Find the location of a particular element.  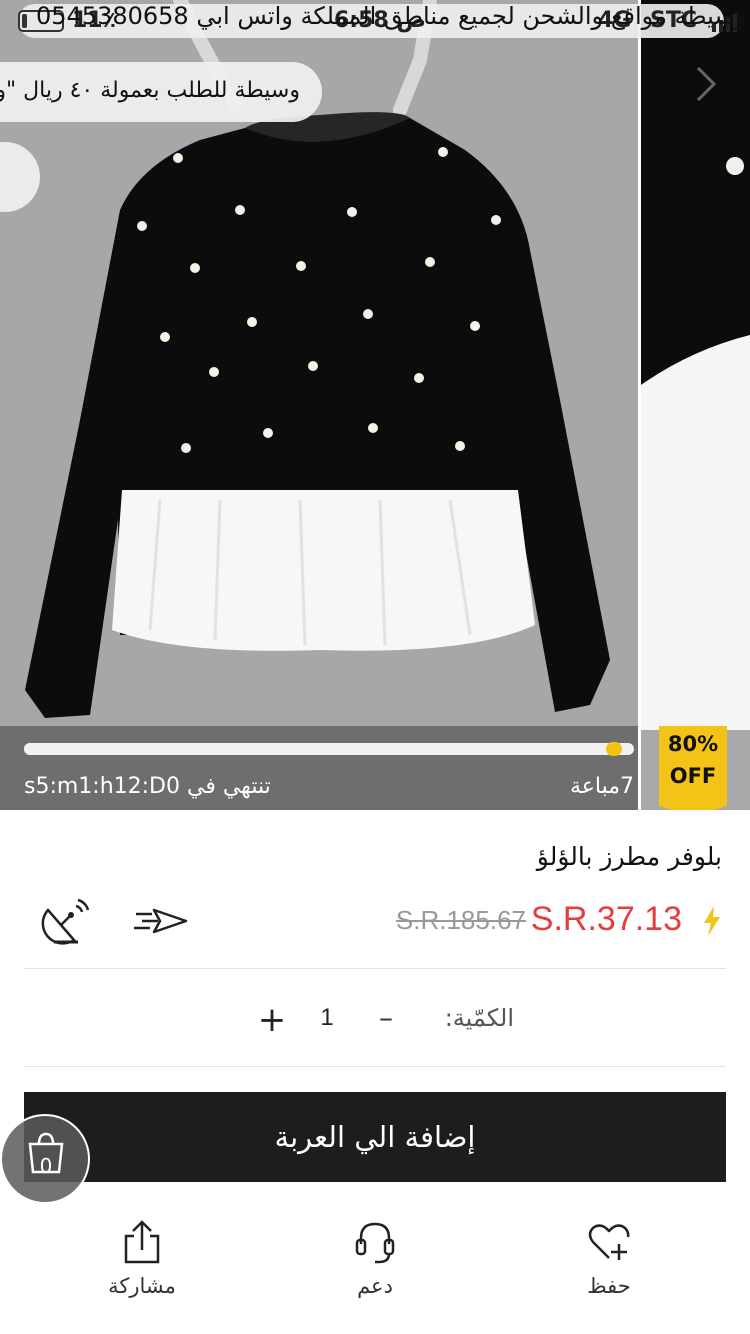

discount-badge: 80% OFF is located at coordinates (693, 768).